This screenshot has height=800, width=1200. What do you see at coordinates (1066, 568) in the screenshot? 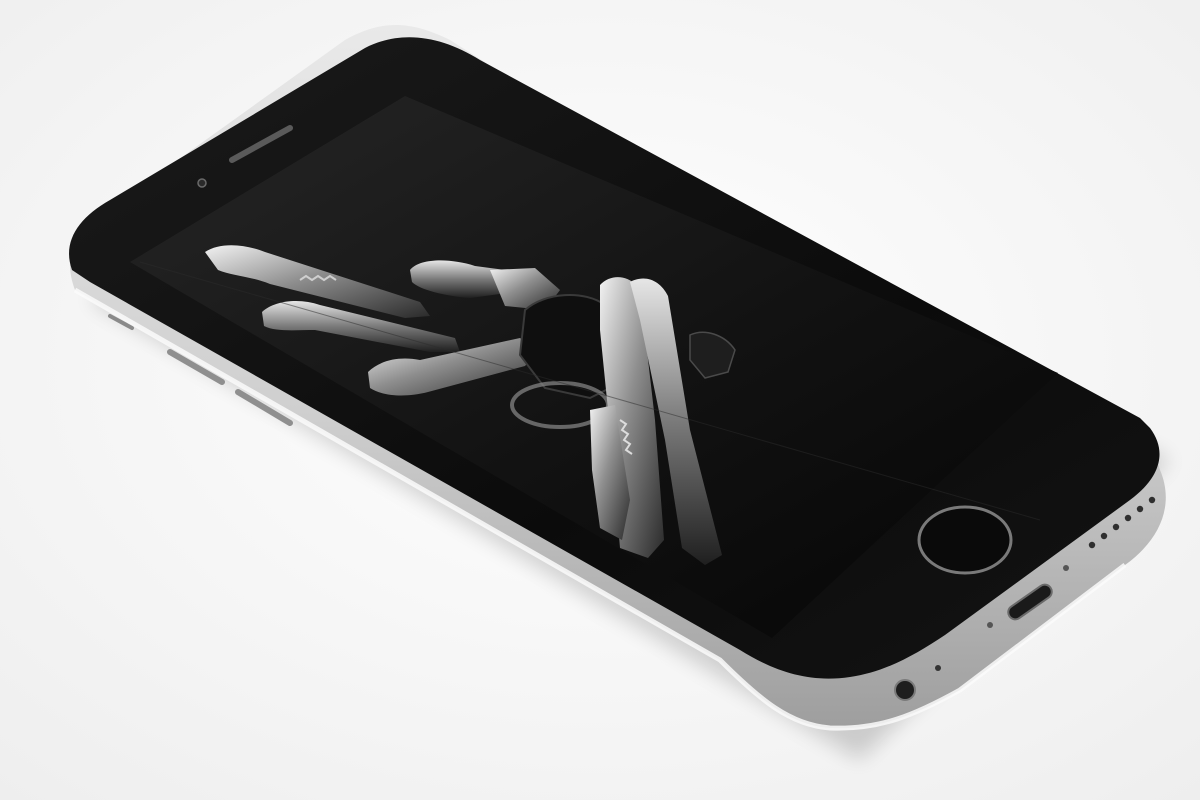
I see `screw-right` at bounding box center [1066, 568].